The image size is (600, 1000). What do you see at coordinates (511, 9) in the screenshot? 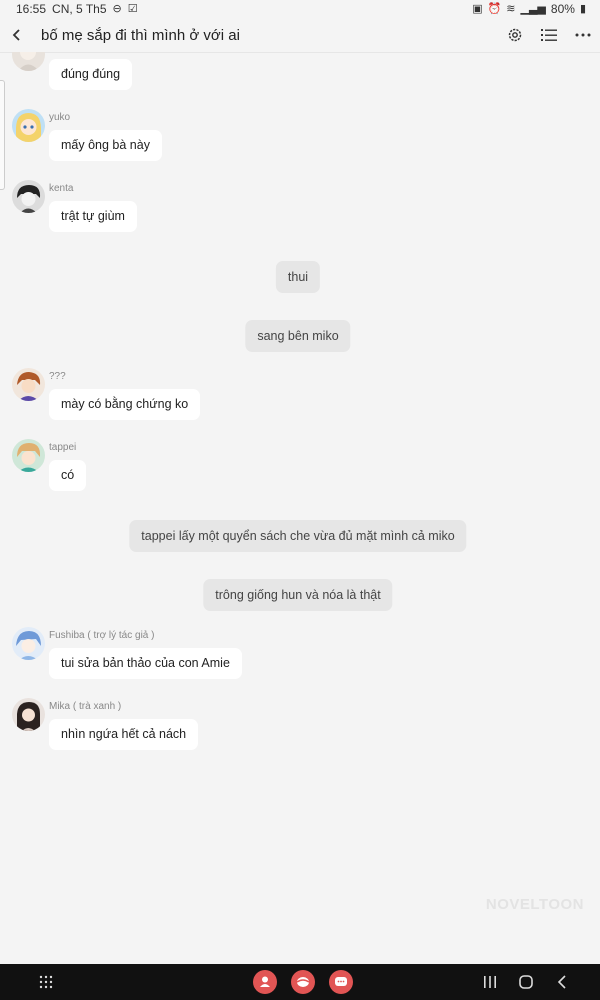
I see `wifi-icon: ≋` at bounding box center [511, 9].